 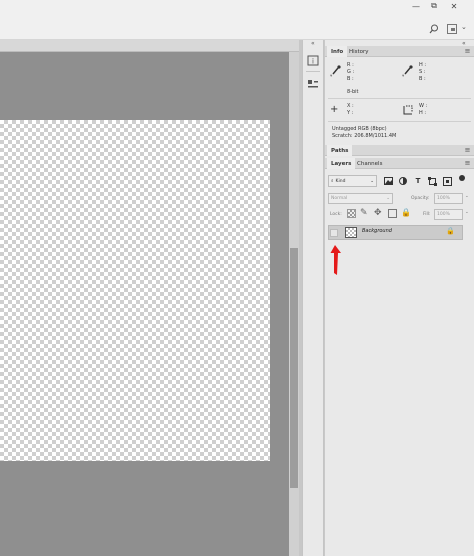 What do you see at coordinates (443, 214) in the screenshot?
I see `fill-value: 100%` at bounding box center [443, 214].